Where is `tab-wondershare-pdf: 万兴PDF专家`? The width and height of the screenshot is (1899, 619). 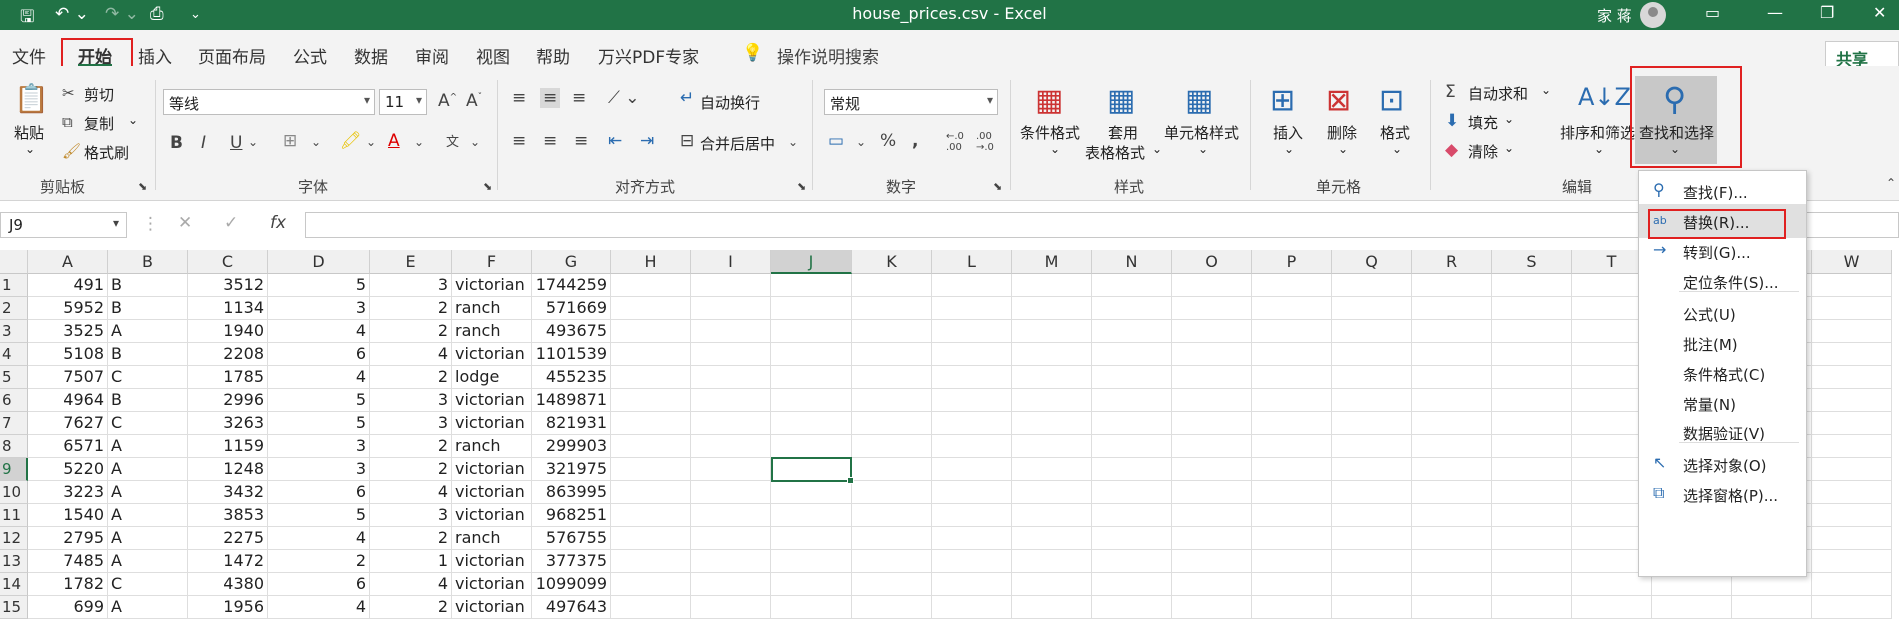 tab-wondershare-pdf: 万兴PDF专家 is located at coordinates (648, 55).